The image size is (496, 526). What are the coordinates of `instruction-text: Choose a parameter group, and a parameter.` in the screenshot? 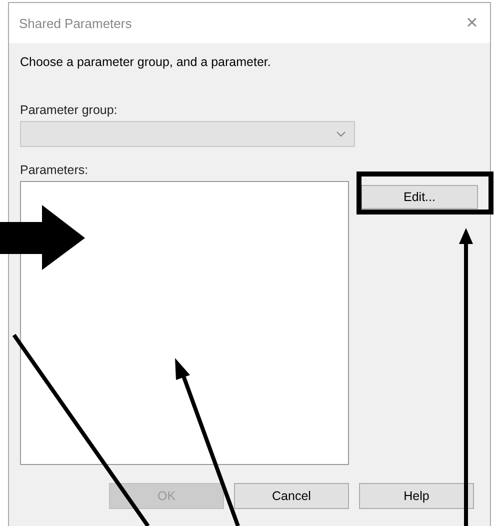 It's located at (146, 62).